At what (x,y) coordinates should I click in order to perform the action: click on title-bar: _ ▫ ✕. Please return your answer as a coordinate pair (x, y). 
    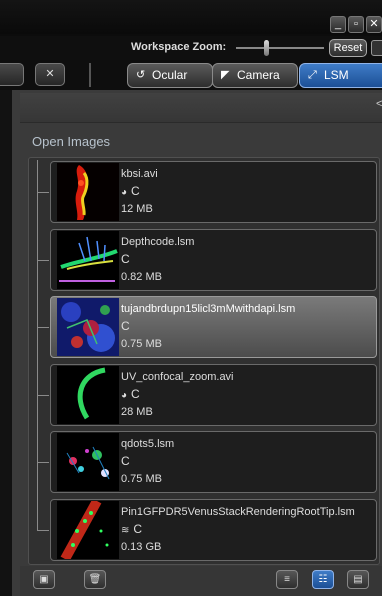
    Looking at the image, I should click on (191, 17).